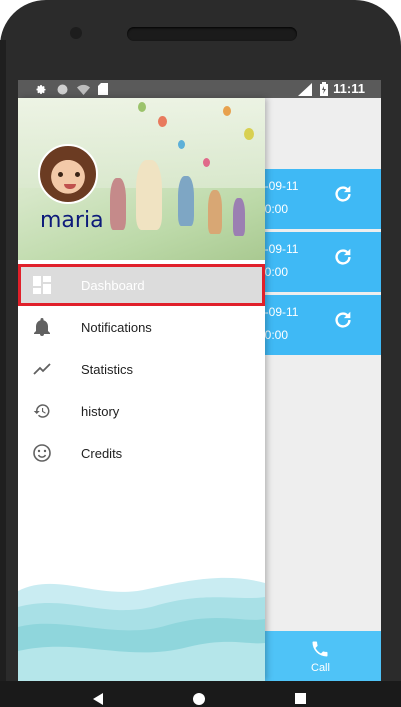 Image resolution: width=401 pixels, height=707 pixels. What do you see at coordinates (62, 89) in the screenshot?
I see `circle-icon` at bounding box center [62, 89].